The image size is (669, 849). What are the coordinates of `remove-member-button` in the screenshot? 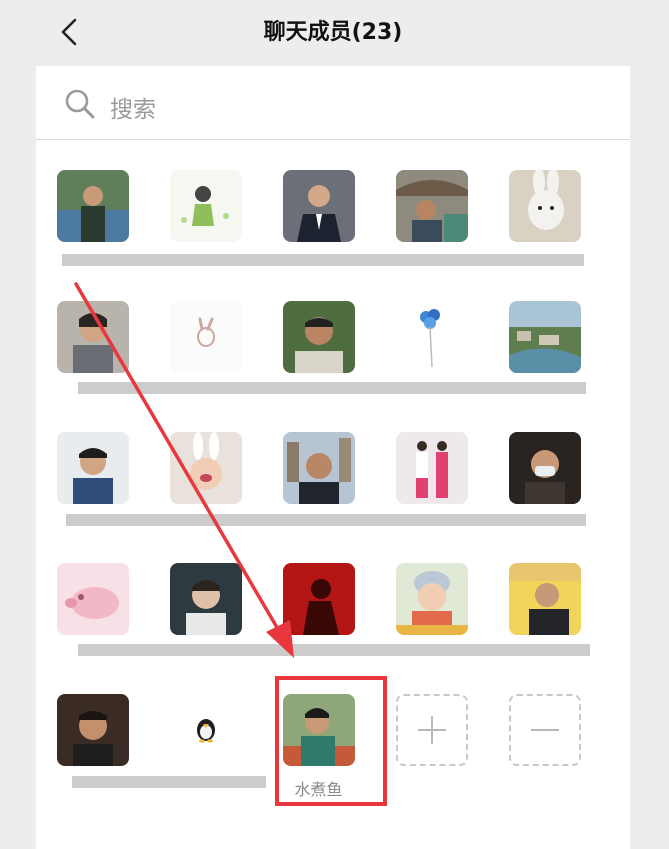 It's located at (544, 759).